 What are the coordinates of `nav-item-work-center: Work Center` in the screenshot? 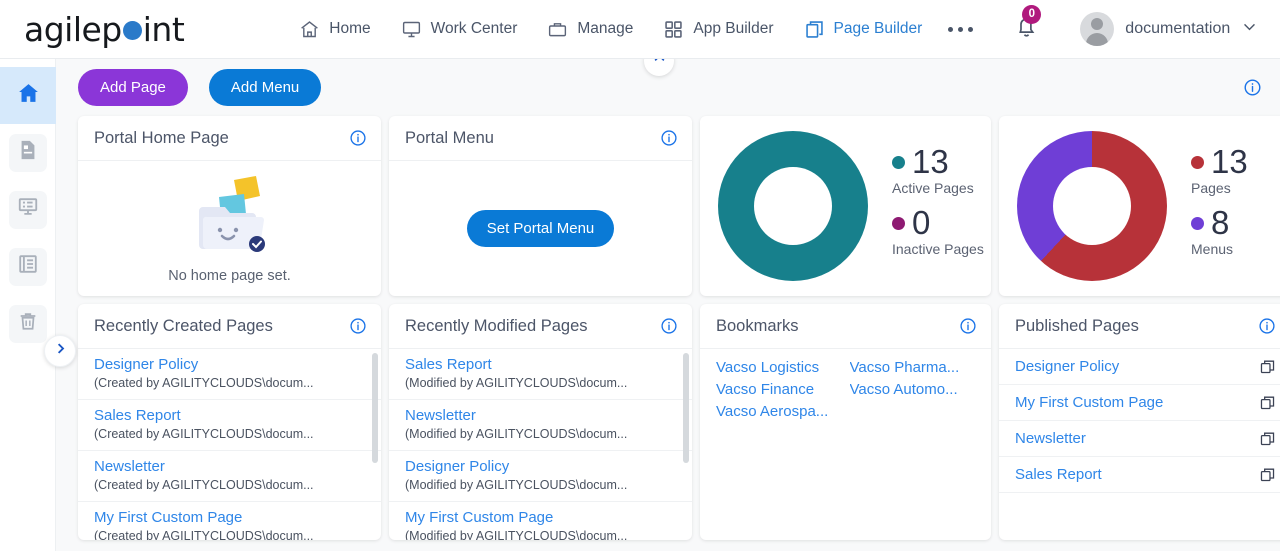 It's located at (459, 29).